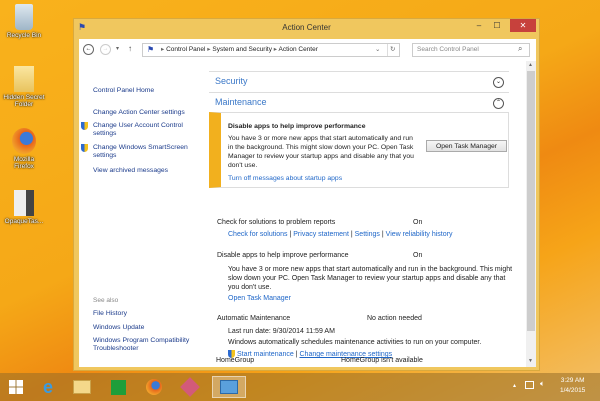 This screenshot has width=600, height=401. What do you see at coordinates (24, 35) in the screenshot?
I see `icon-label: Recycle Bin` at bounding box center [24, 35].